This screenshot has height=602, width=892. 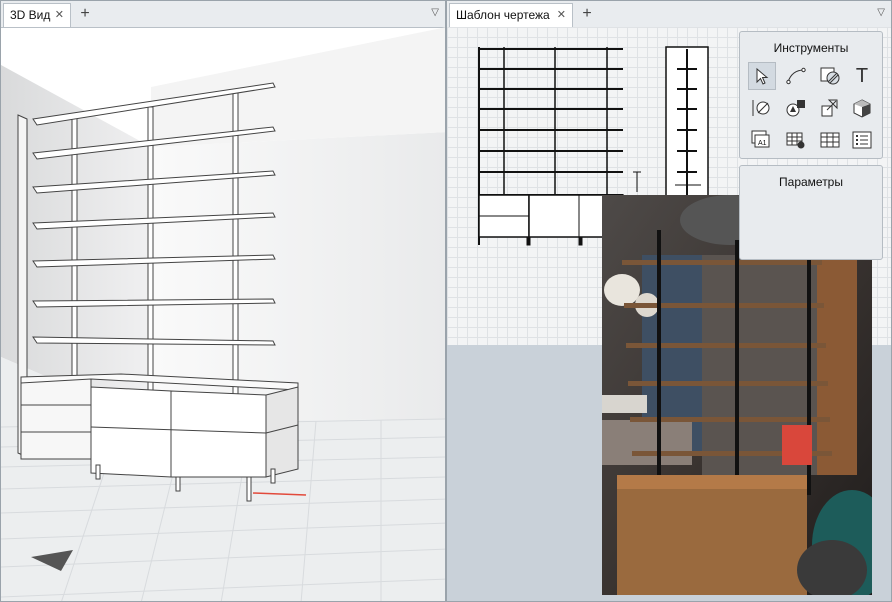 What do you see at coordinates (796, 76) in the screenshot?
I see `curve-line-icon` at bounding box center [796, 76].